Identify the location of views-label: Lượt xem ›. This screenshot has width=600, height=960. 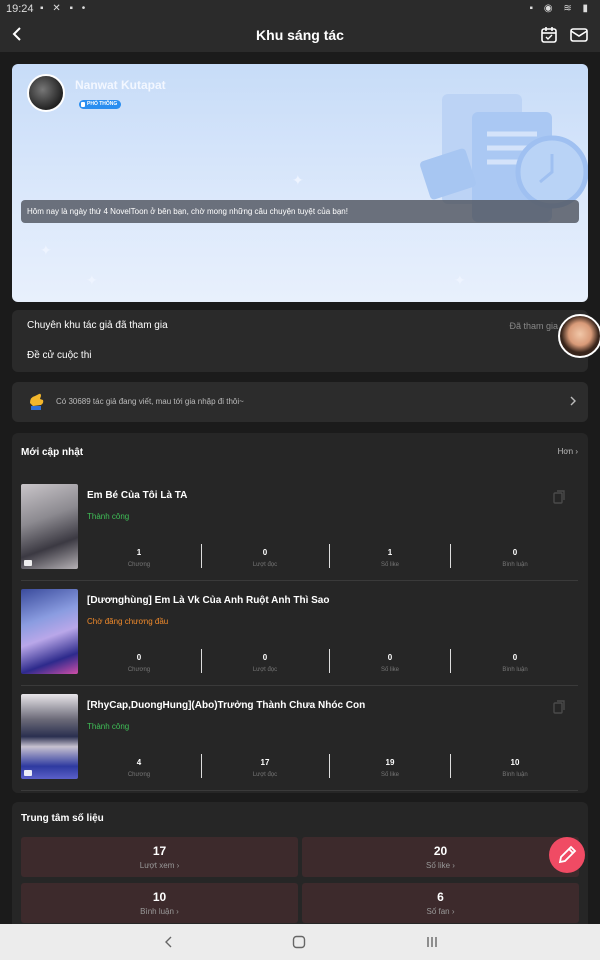
(159, 865).